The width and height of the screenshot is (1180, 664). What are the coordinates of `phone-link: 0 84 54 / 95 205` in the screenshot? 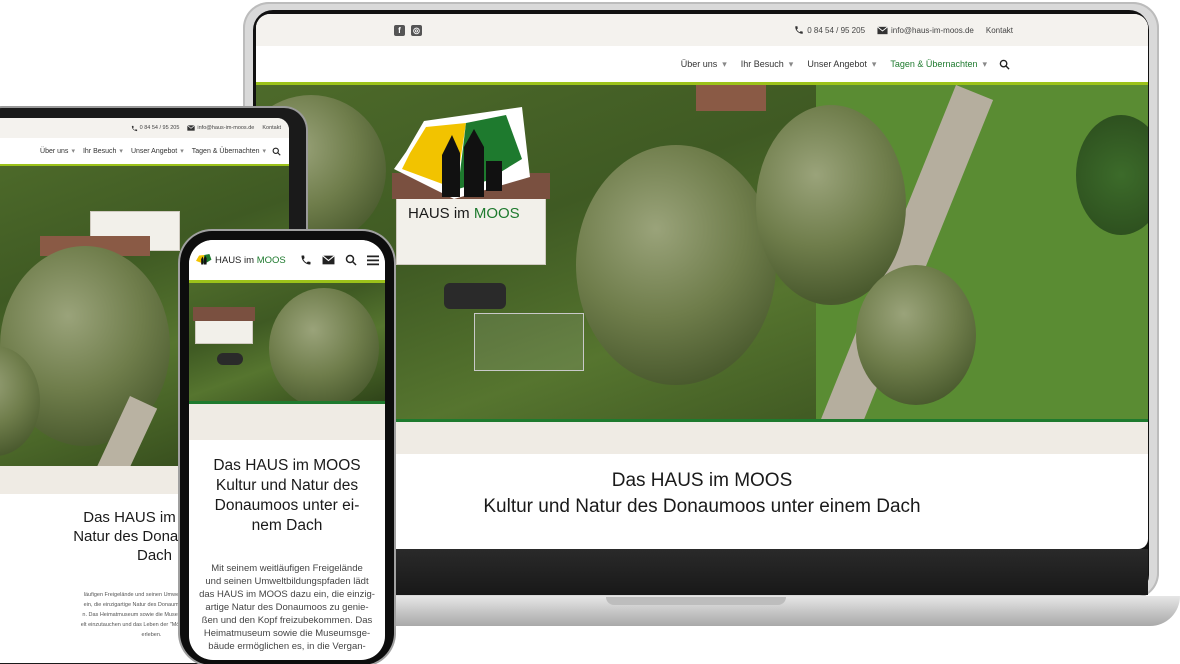 It's located at (829, 30).